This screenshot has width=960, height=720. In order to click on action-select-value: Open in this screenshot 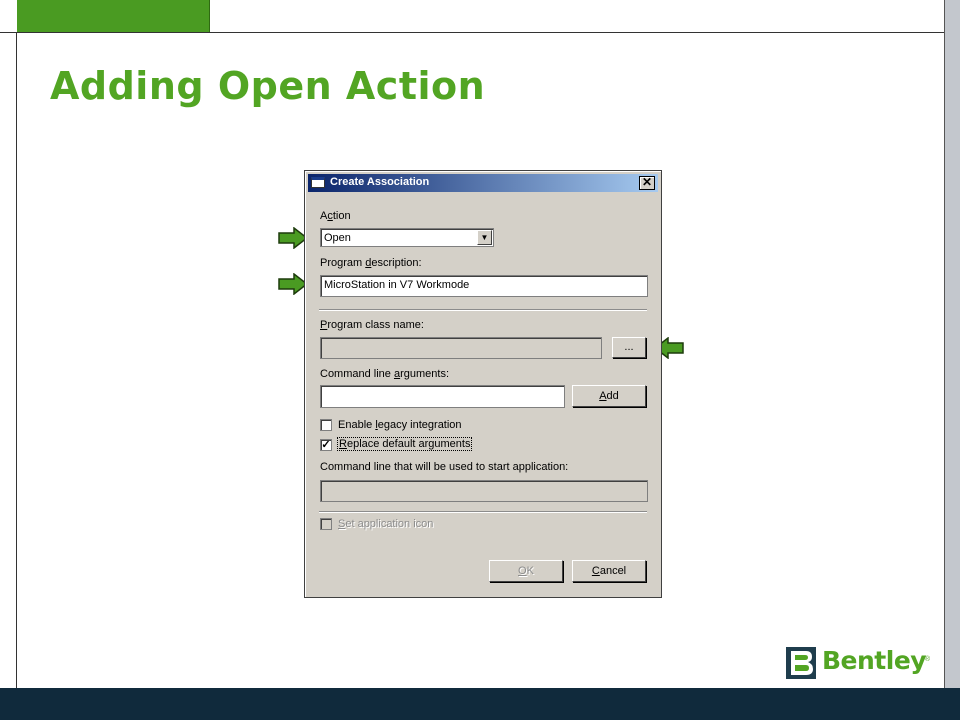, I will do `click(337, 238)`.